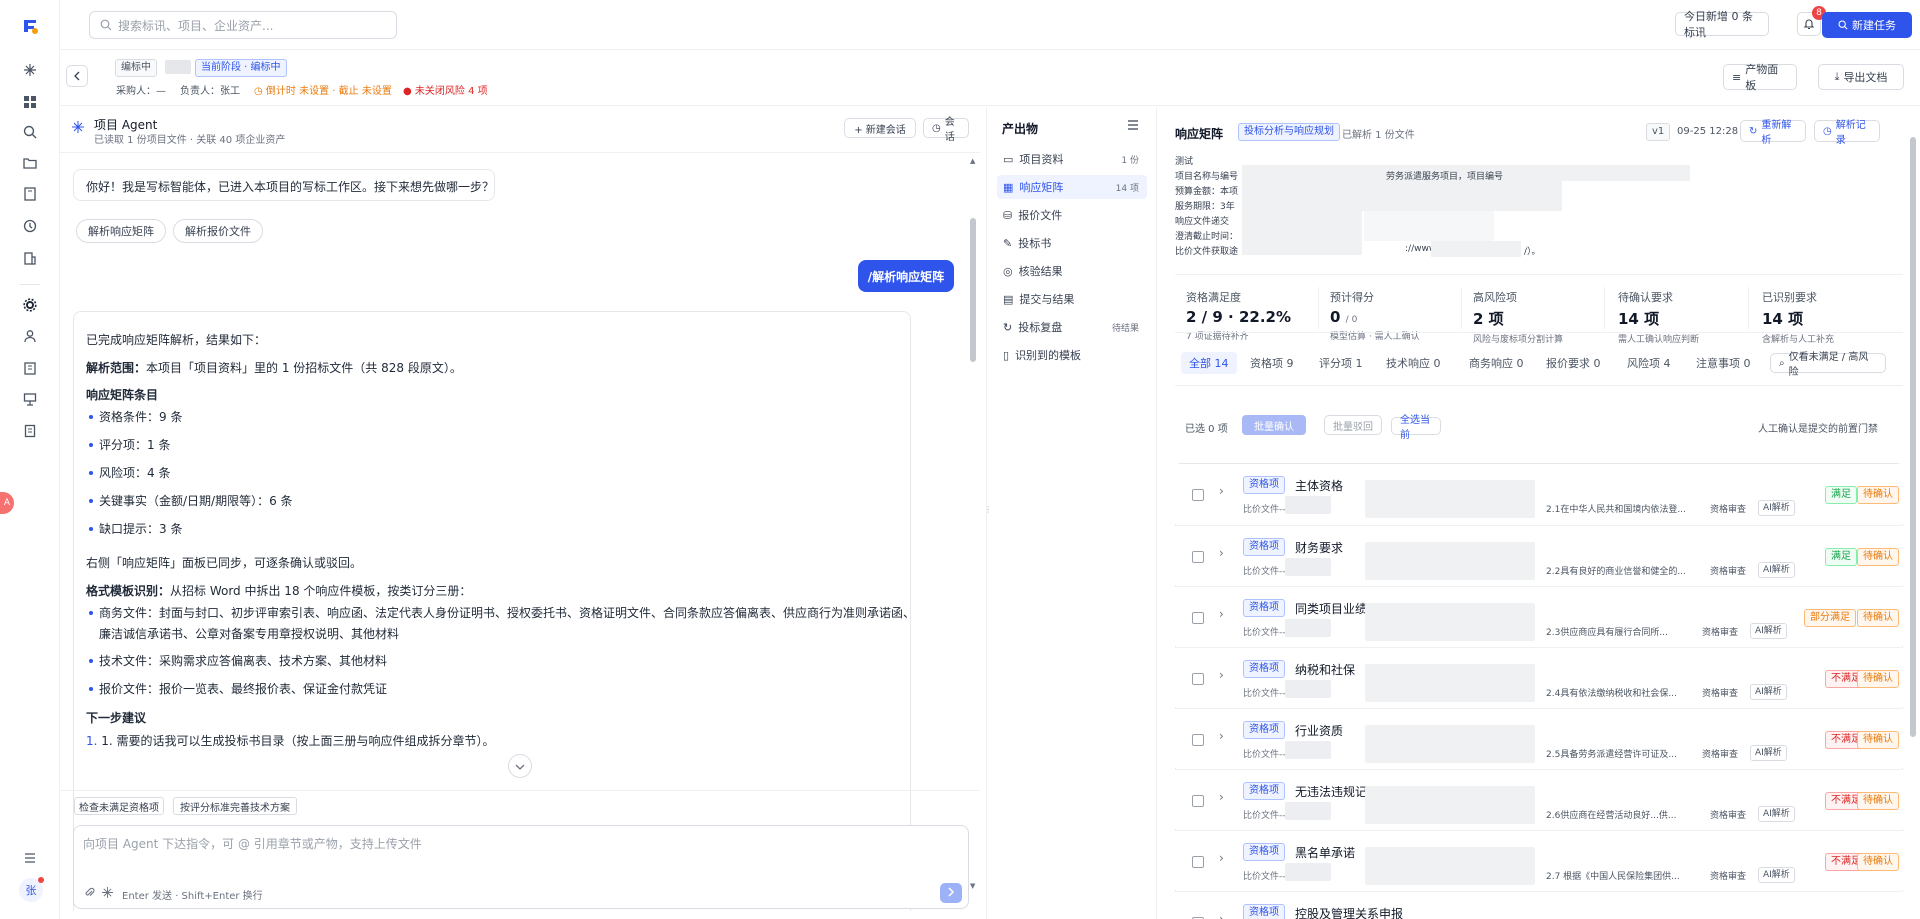 This screenshot has width=1920, height=919. What do you see at coordinates (323, 89) in the screenshot?
I see `countdown-label: ◷ 倒计时 未设置 · 截止 未设置` at bounding box center [323, 89].